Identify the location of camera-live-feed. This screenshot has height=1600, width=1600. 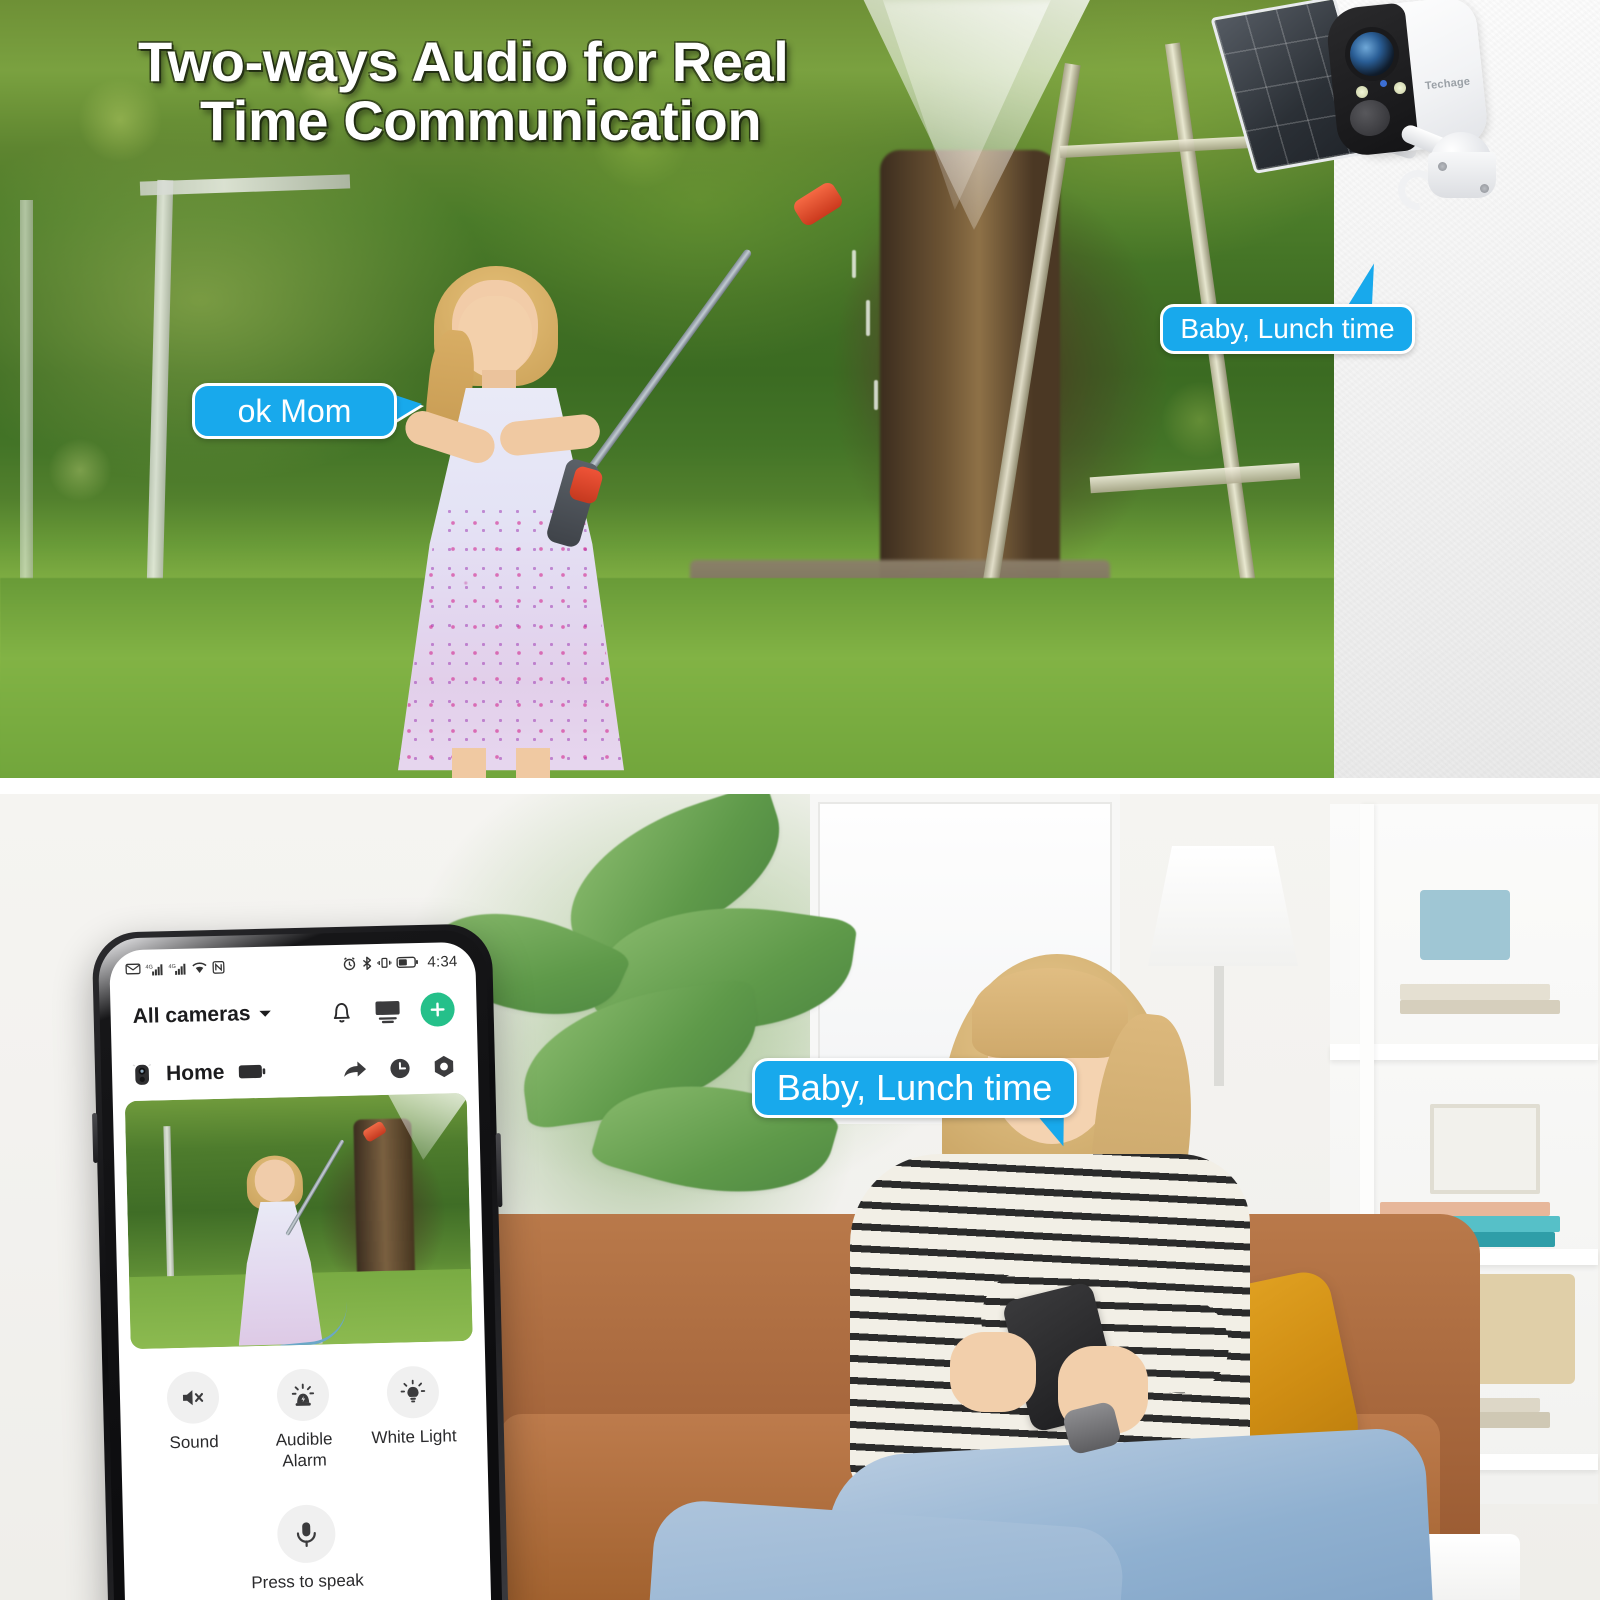
(298, 1221).